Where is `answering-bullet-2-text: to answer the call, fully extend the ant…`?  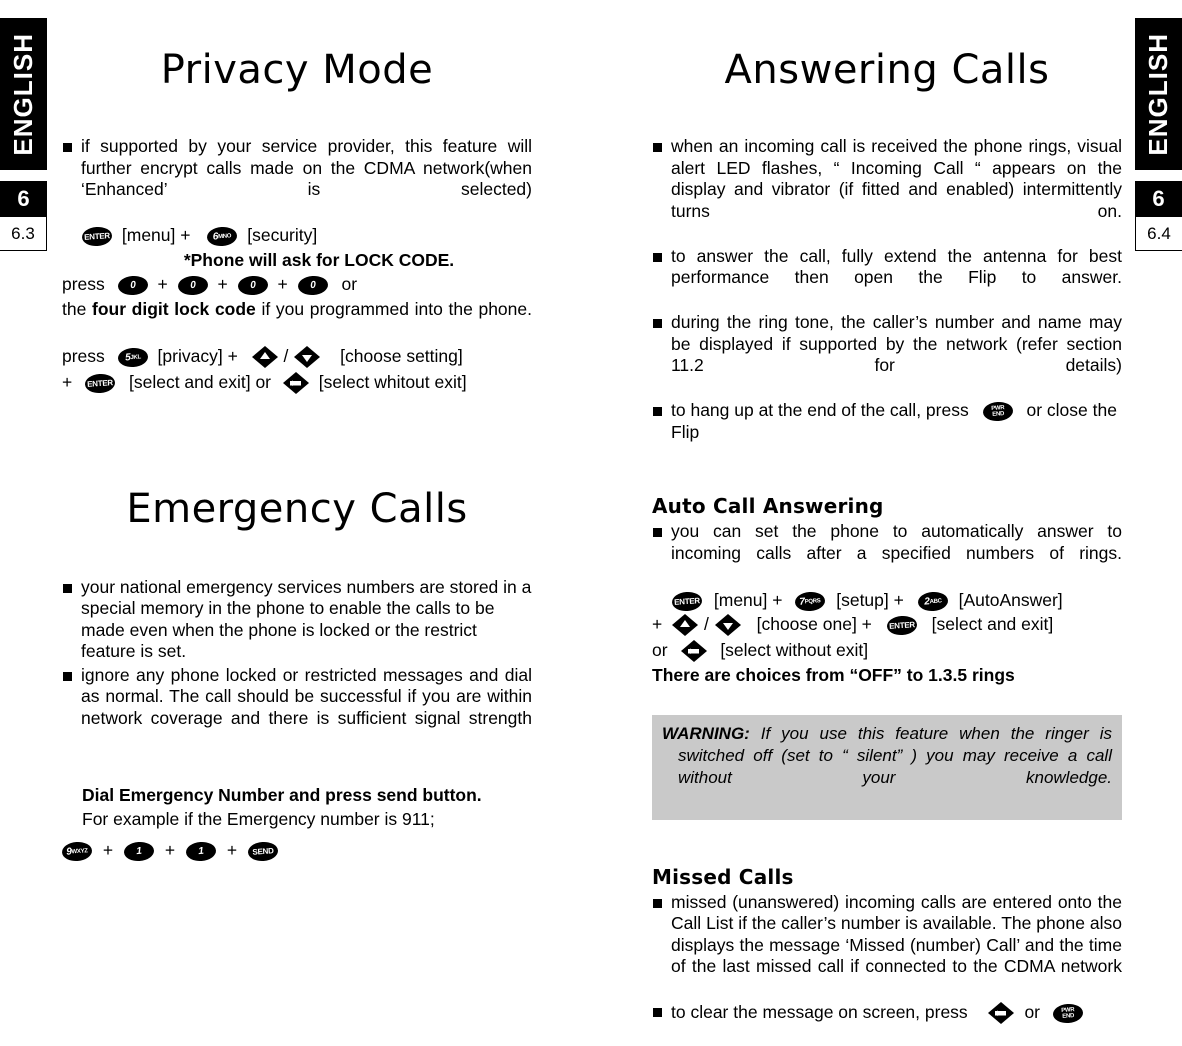 answering-bullet-2-text: to answer the call, fully extend the ant… is located at coordinates (896, 266).